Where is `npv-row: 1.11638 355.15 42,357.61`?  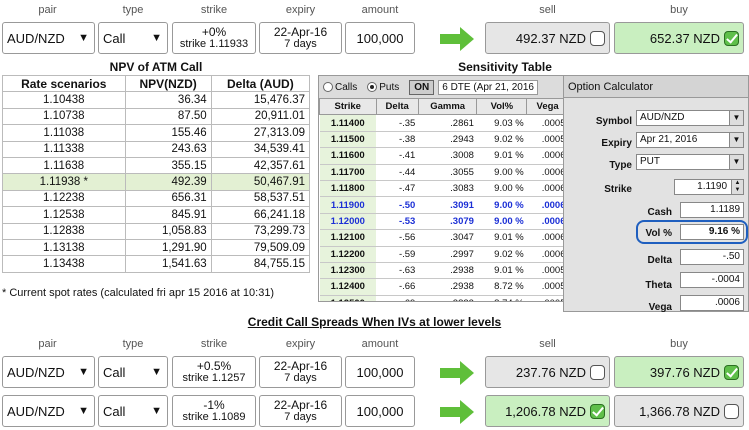 npv-row: 1.11638 355.15 42,357.61 is located at coordinates (156, 165).